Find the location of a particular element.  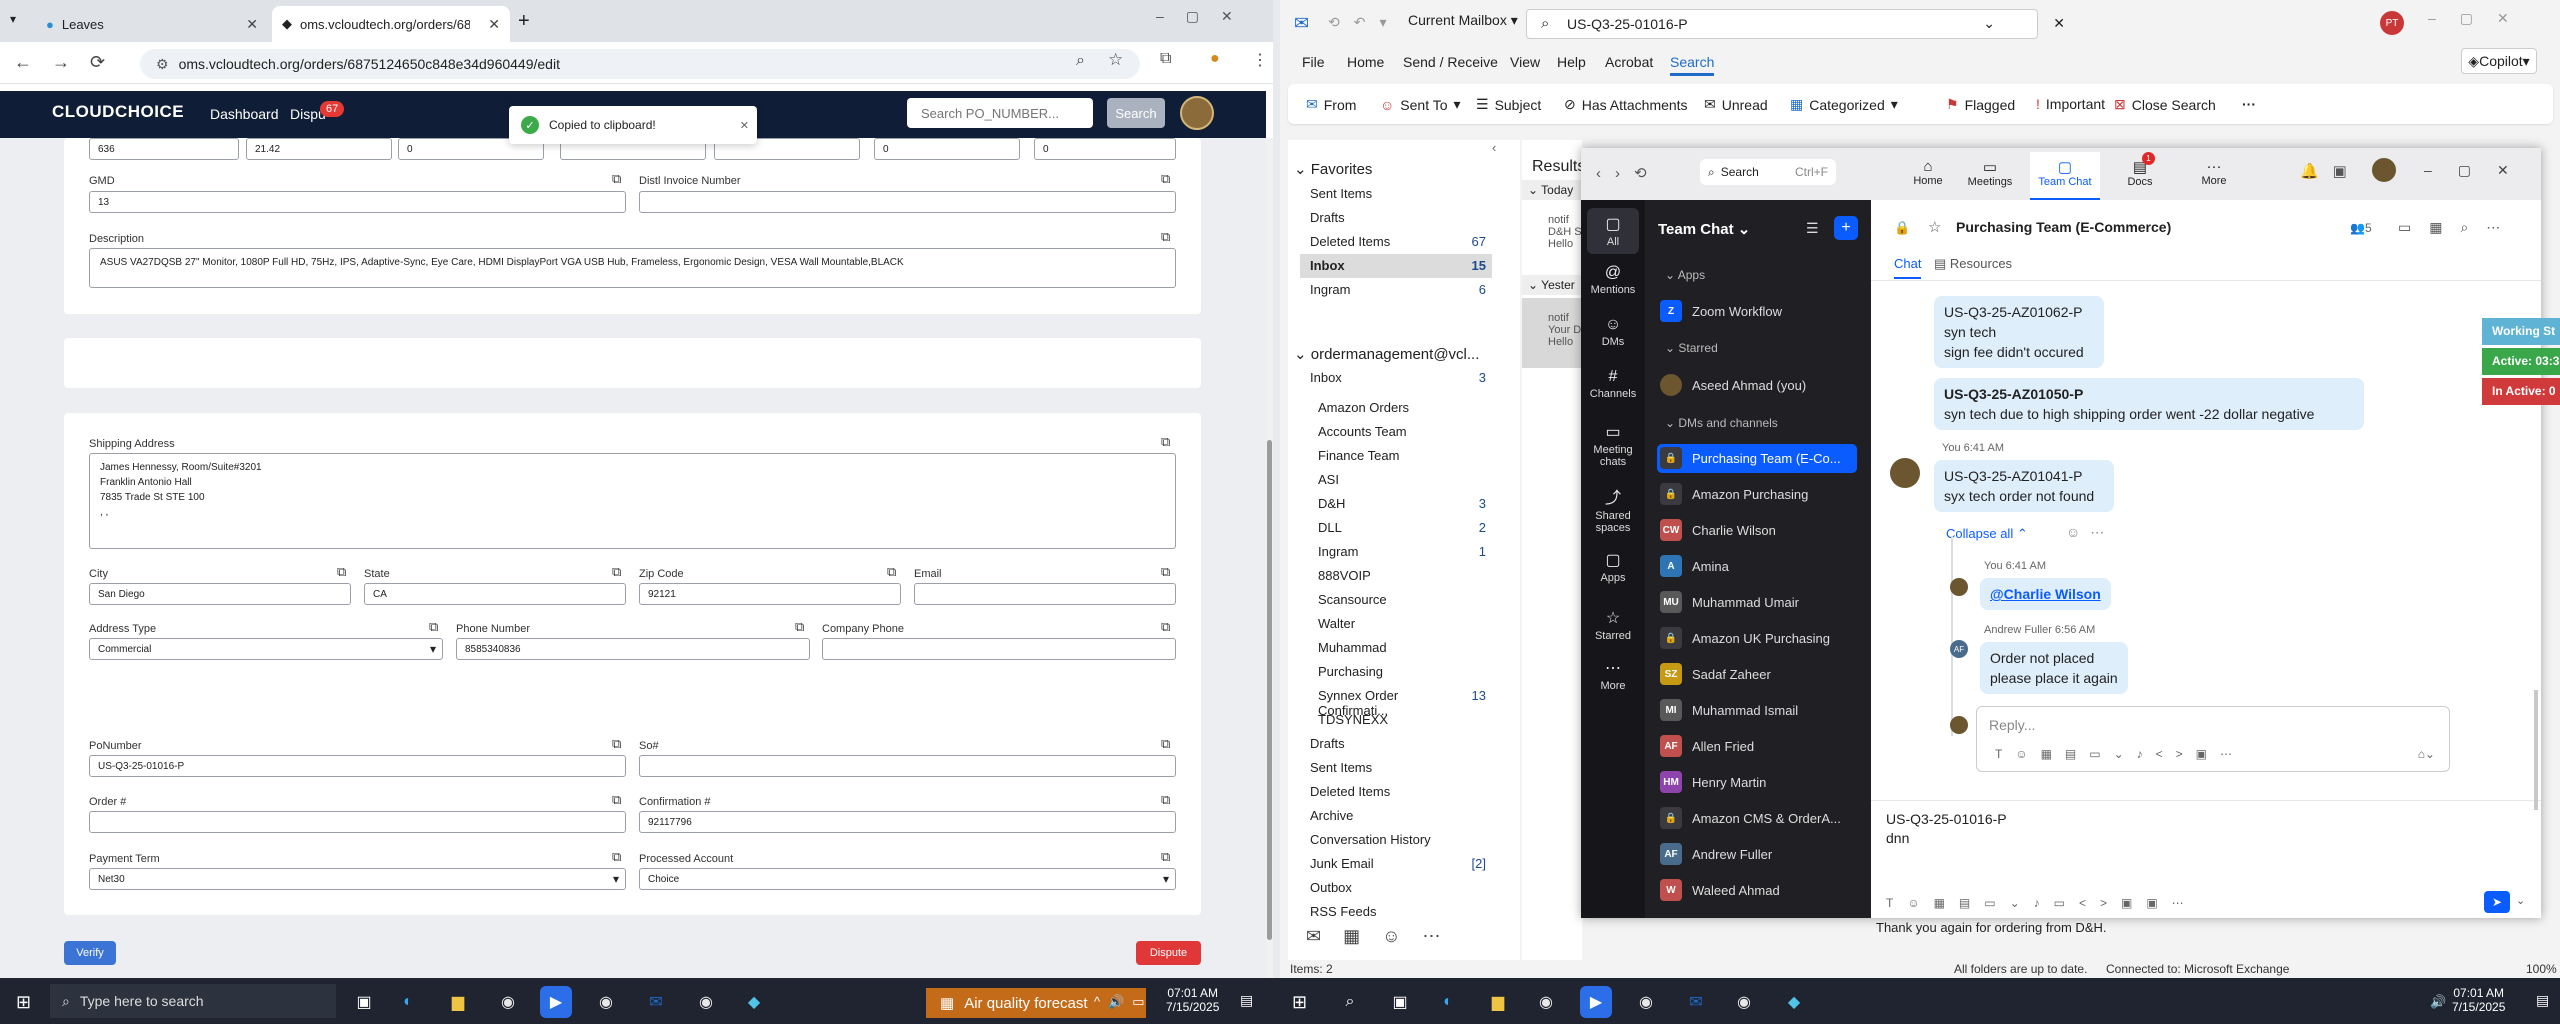

rail-all: ▢ All is located at coordinates (1613, 231).